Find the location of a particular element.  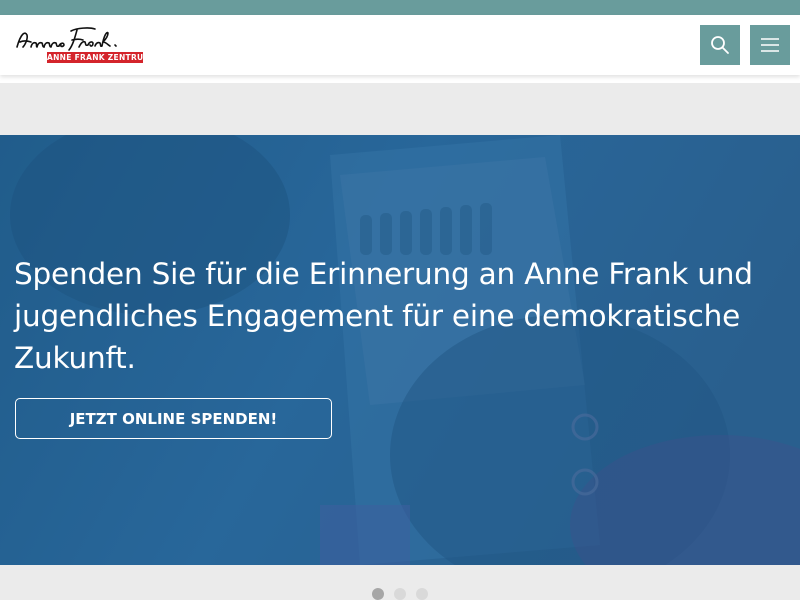

carousel-pagination is located at coordinates (402, 594).